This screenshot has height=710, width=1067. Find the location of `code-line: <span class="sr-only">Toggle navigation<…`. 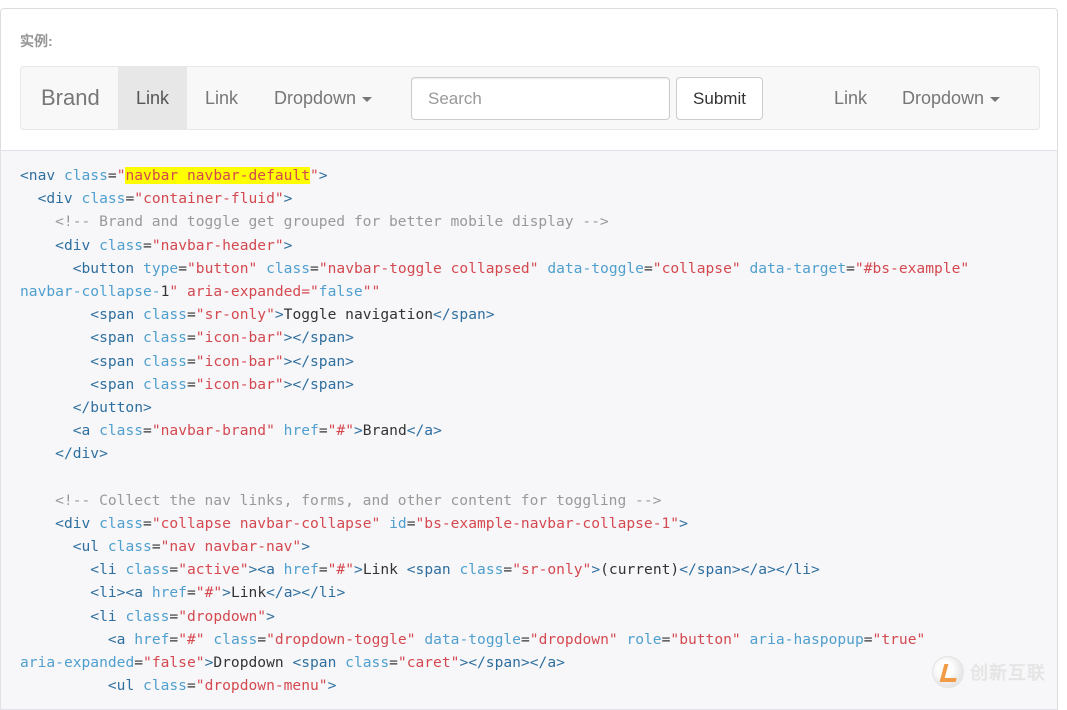

code-line: <span class="sr-only">Toggle navigation<… is located at coordinates (292, 315).